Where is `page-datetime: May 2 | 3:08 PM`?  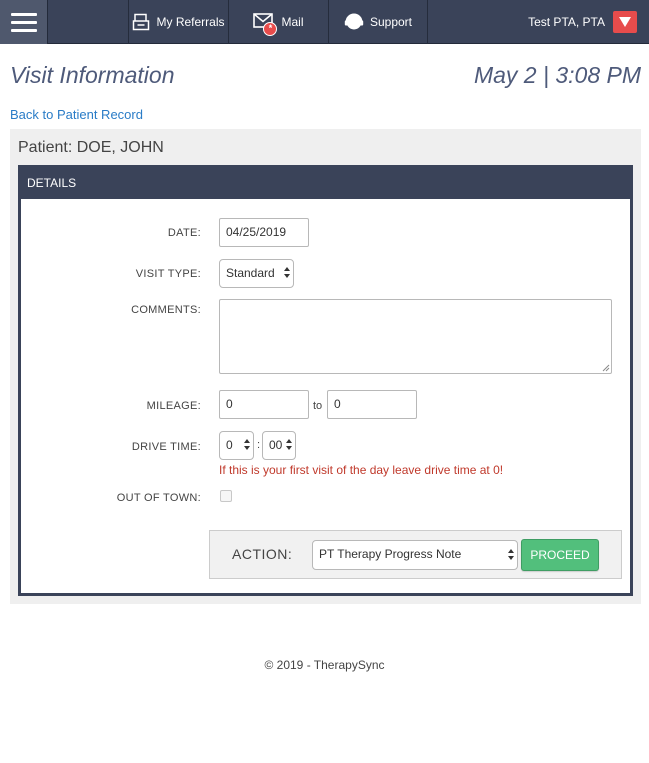 page-datetime: May 2 | 3:08 PM is located at coordinates (557, 75).